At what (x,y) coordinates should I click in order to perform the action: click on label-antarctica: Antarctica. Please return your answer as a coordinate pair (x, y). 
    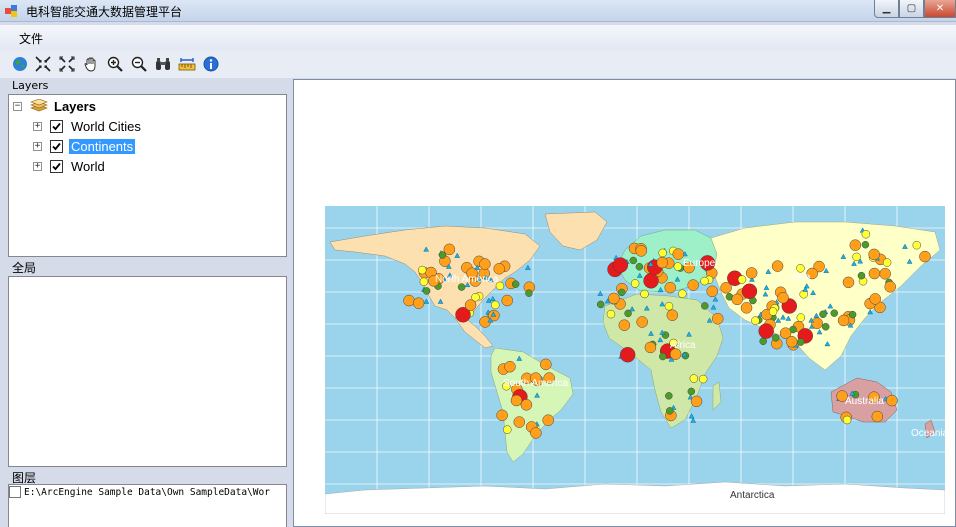
    Looking at the image, I should click on (752, 495).